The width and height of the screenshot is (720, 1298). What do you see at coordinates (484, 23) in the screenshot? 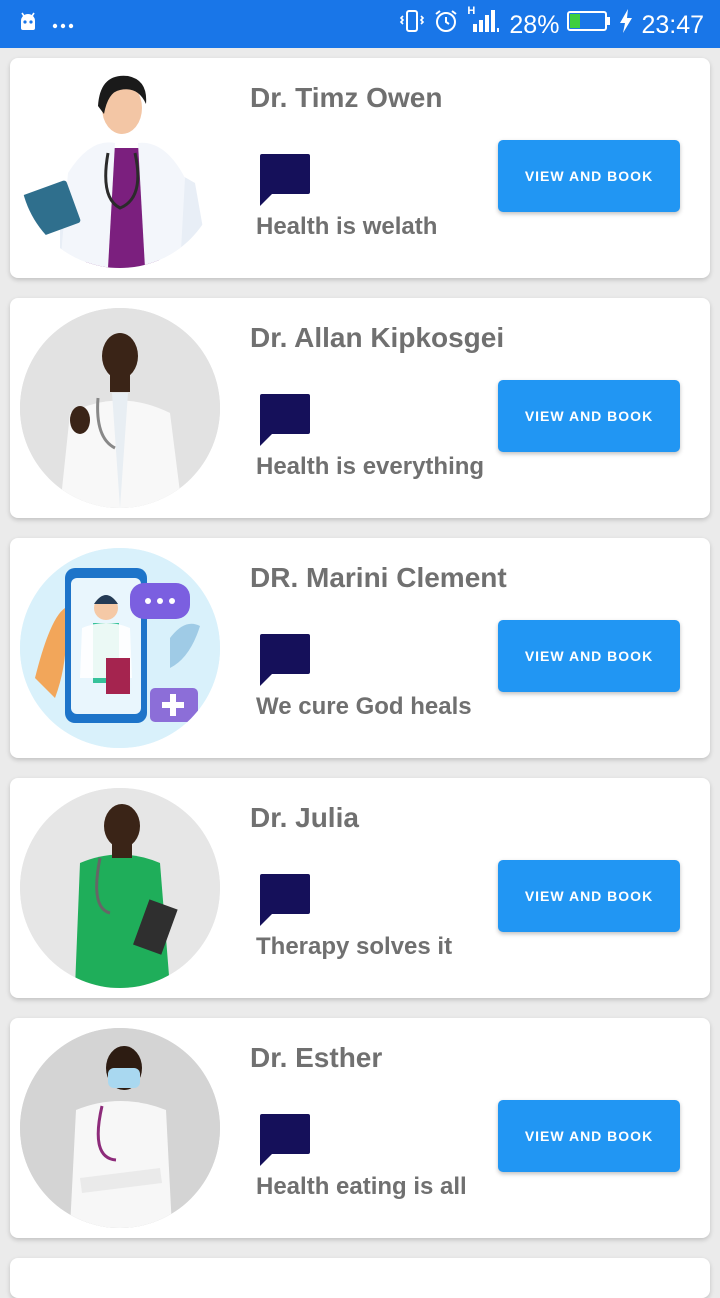
I see `signal-icon: H` at bounding box center [484, 23].